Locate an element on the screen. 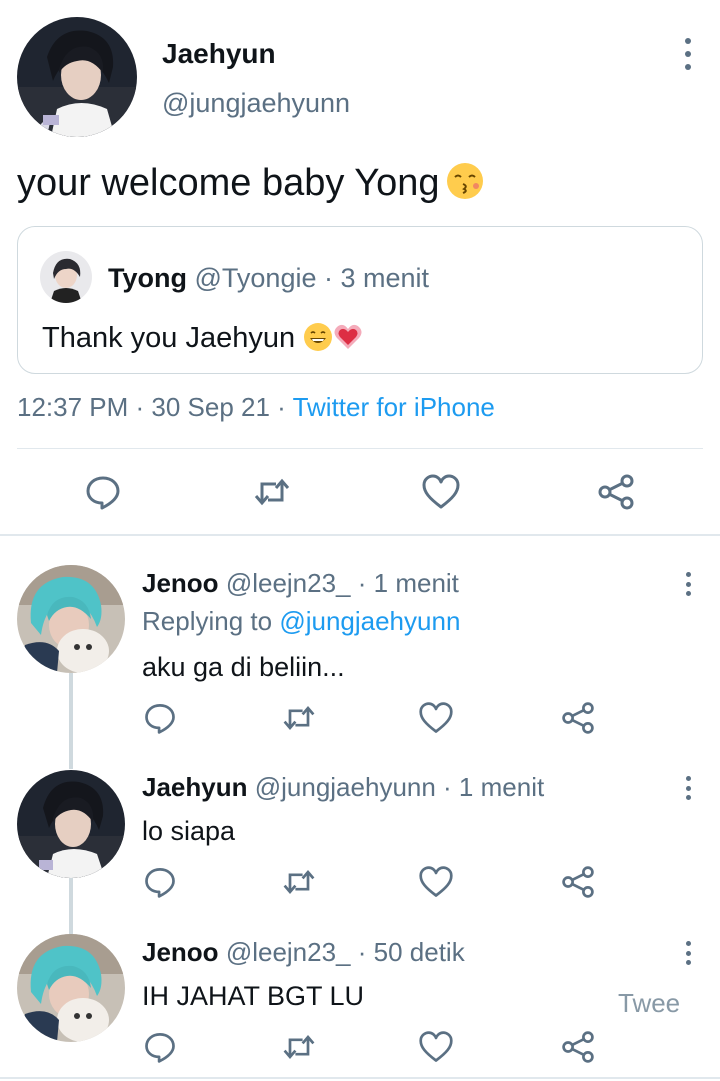  reply-author-name: Jaehyun is located at coordinates (195, 787).